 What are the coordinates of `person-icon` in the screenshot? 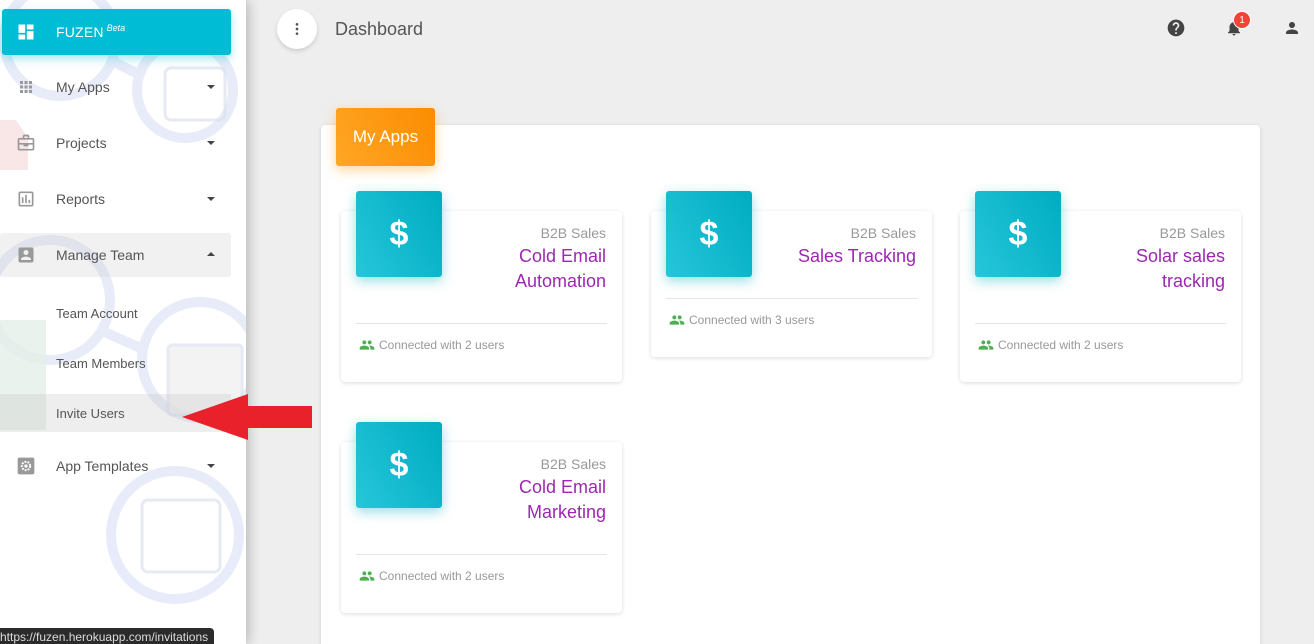 It's located at (1292, 28).